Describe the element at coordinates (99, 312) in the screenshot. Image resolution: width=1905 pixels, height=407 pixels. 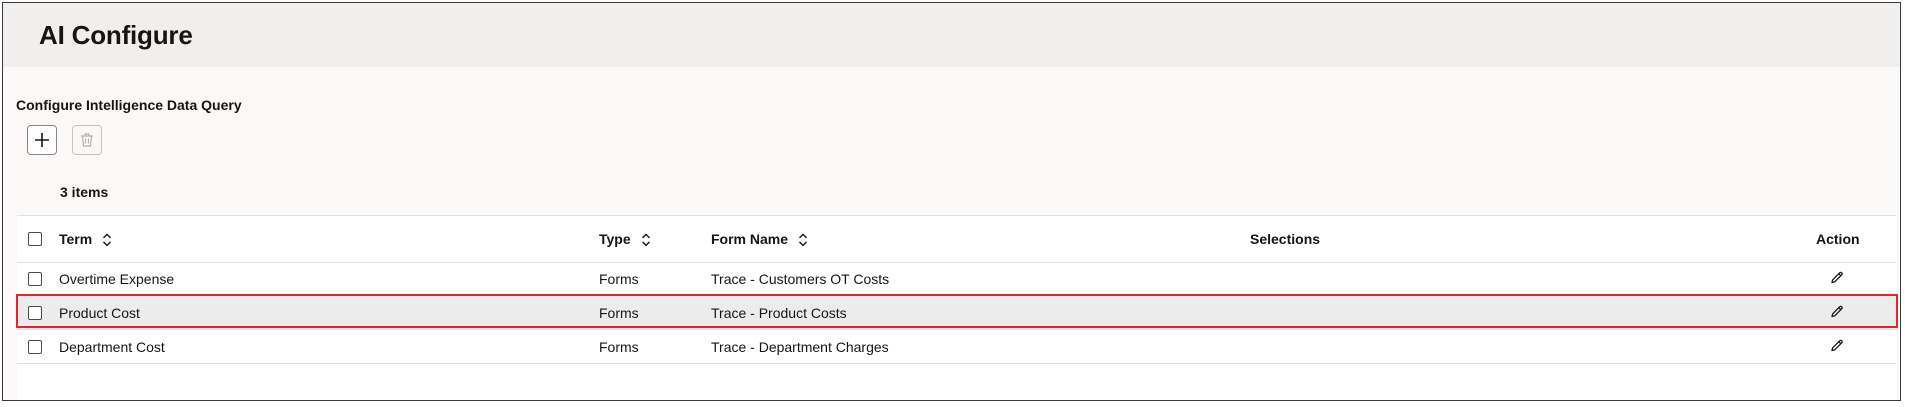
I see `cell-term: Product Cost` at that location.